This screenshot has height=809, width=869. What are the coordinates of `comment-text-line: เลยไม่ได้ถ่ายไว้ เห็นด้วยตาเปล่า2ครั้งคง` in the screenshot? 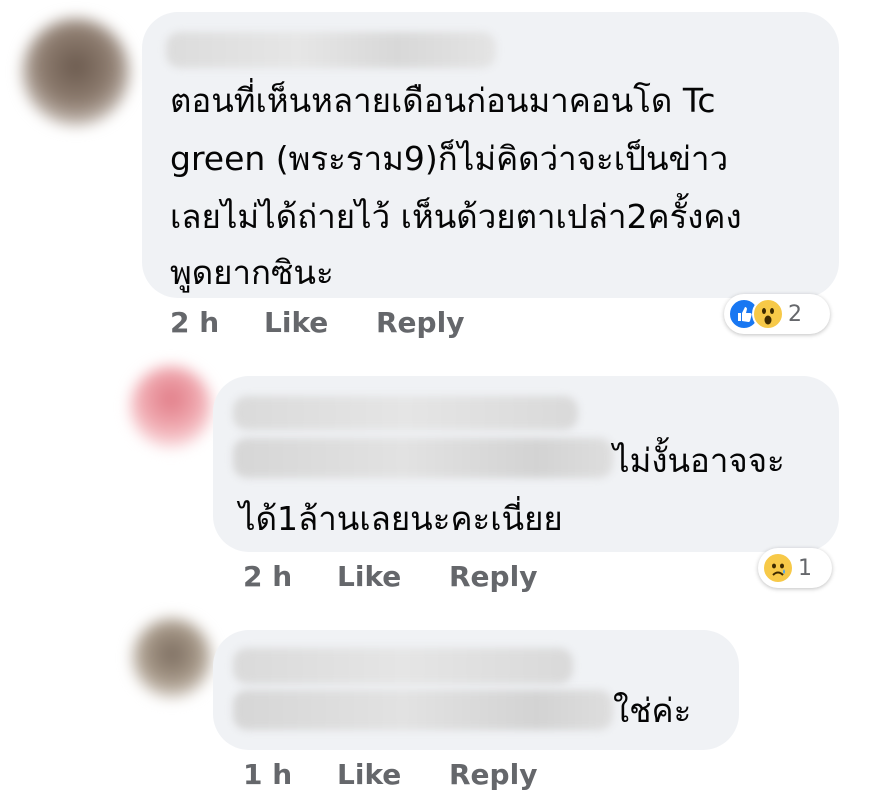 It's located at (456, 216).